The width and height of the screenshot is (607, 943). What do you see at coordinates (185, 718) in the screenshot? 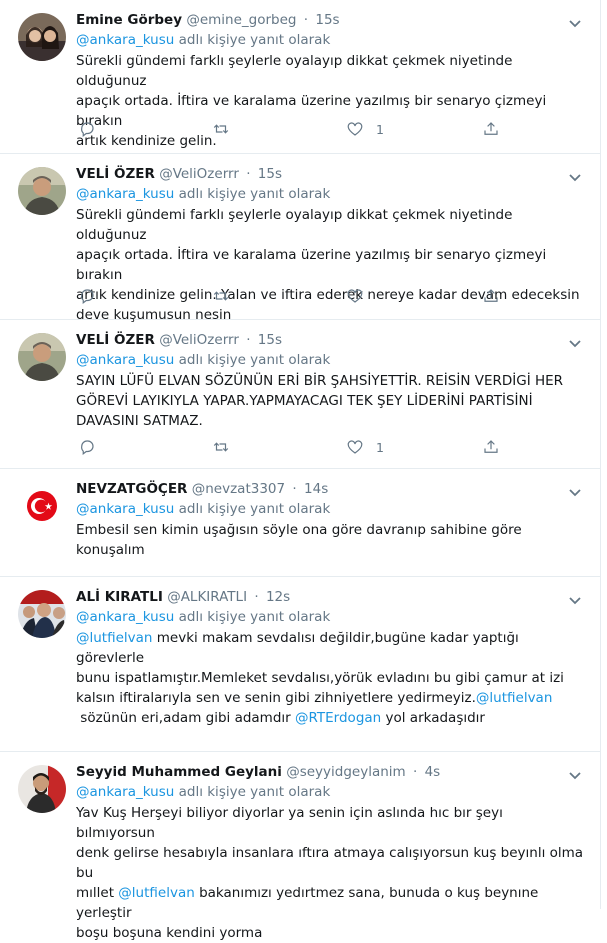
I see `text-run: sözünün eri,adam gibi adamdır` at bounding box center [185, 718].